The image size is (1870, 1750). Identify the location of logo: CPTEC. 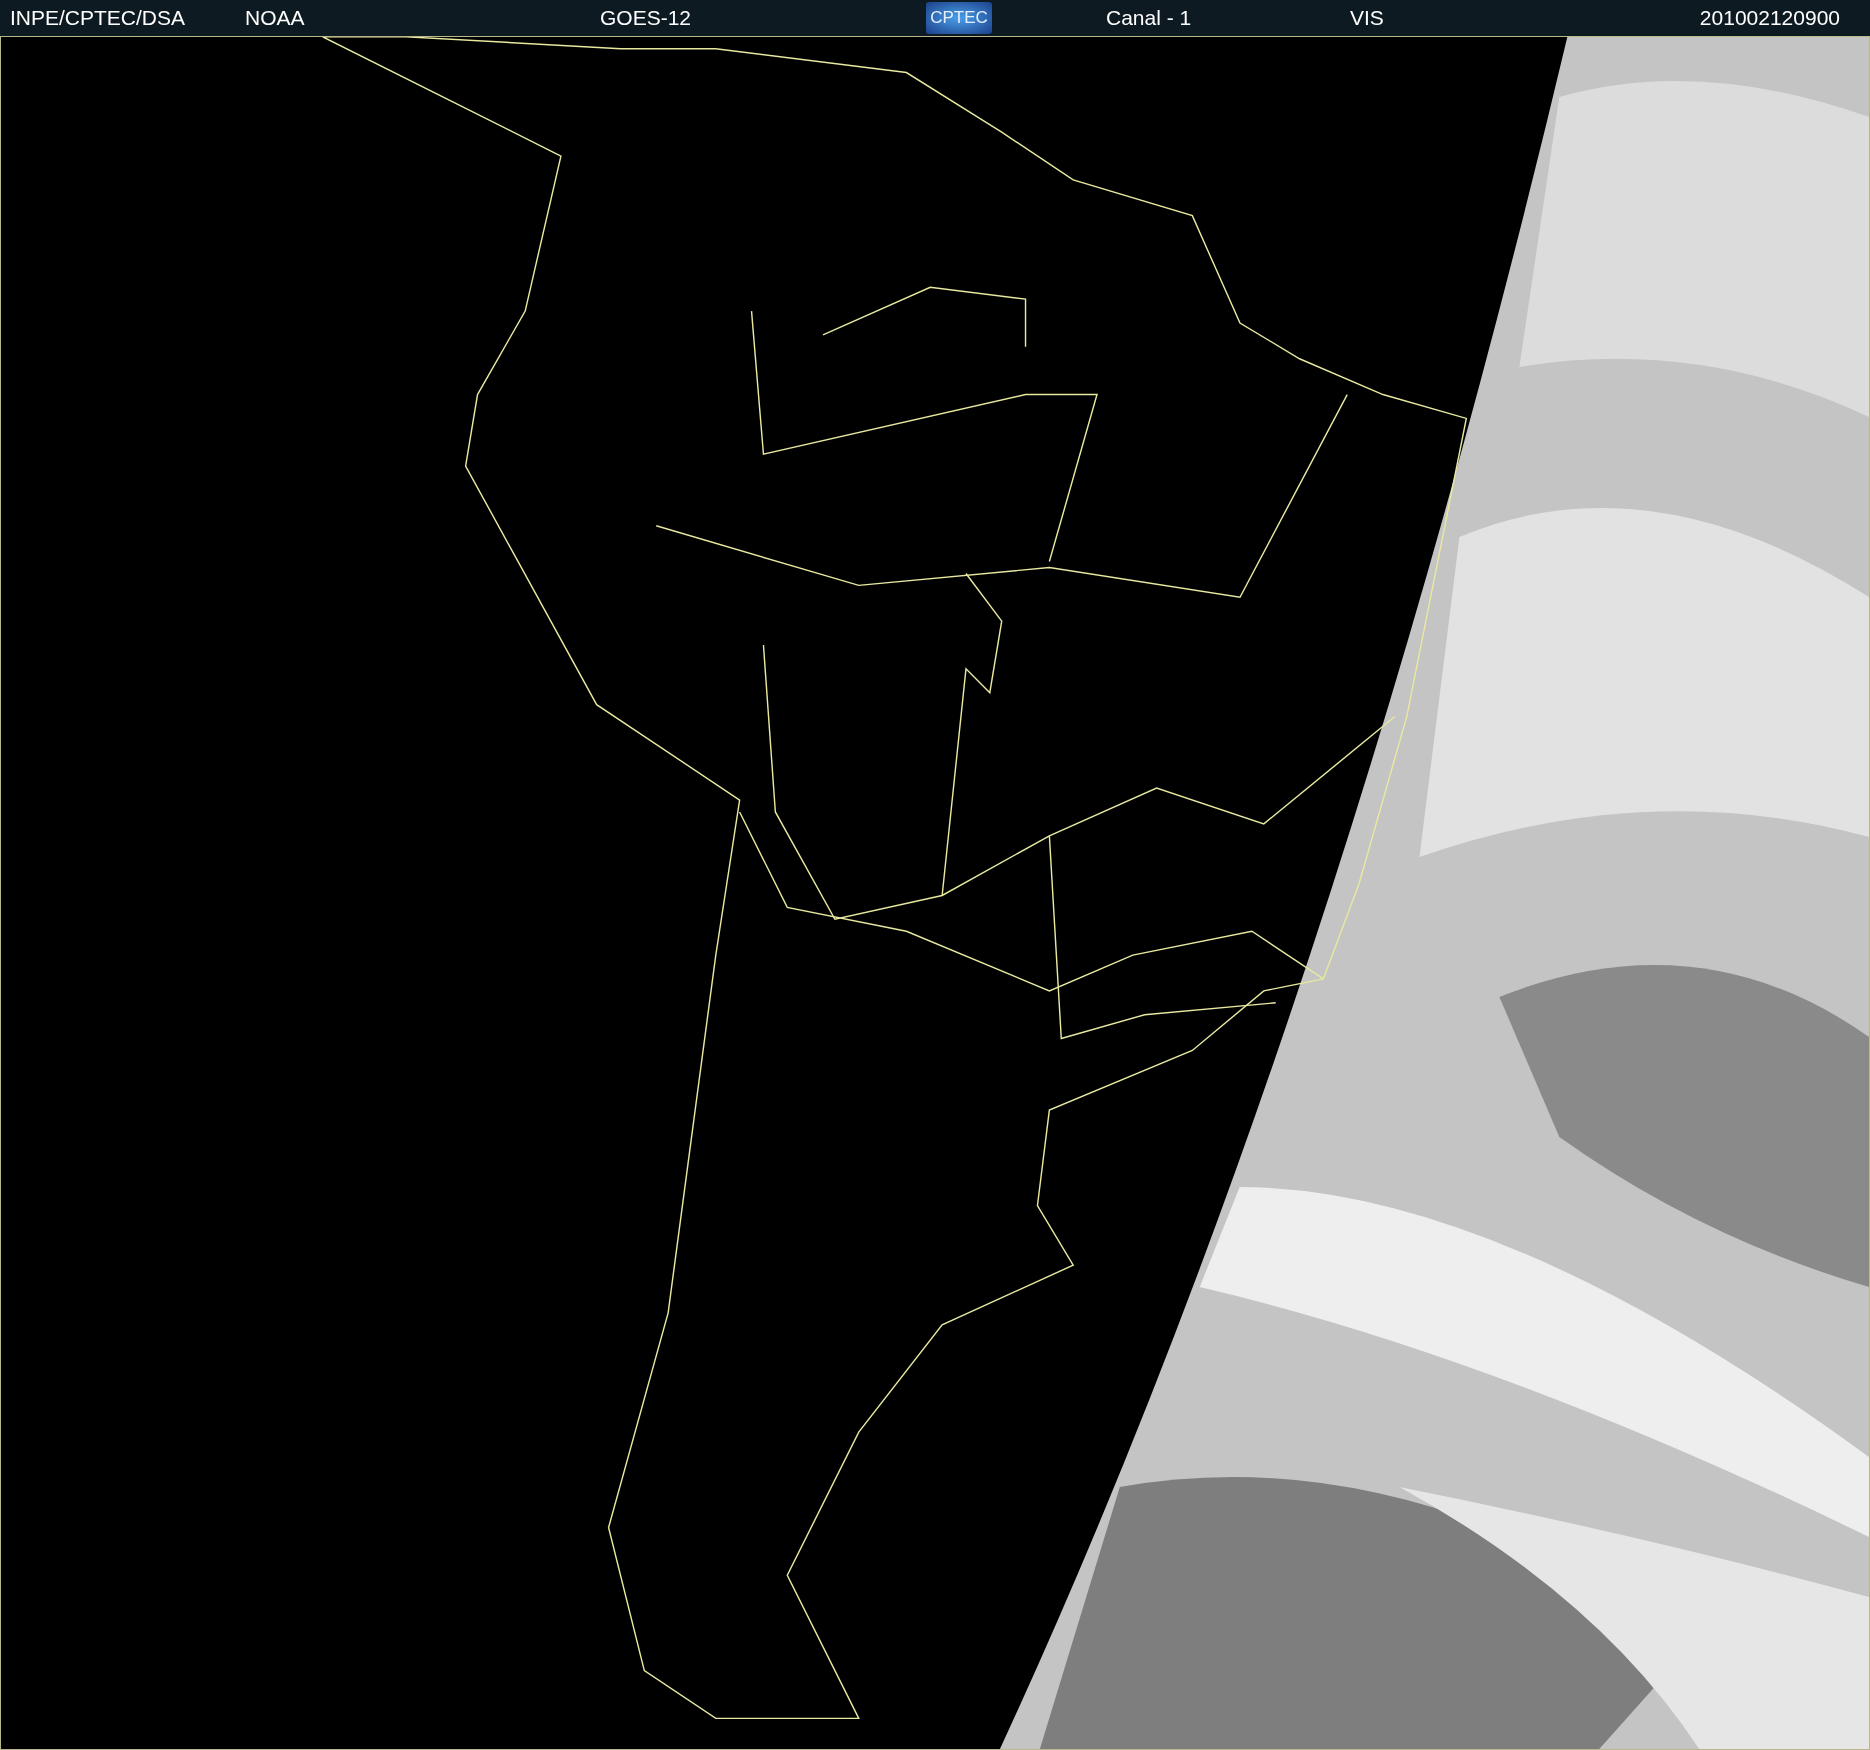
(959, 18).